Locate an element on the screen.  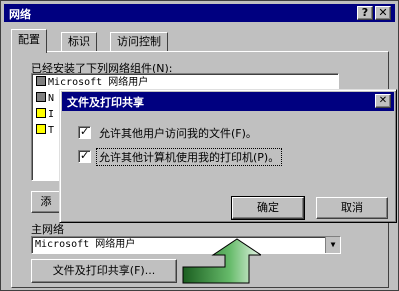
cancel-button: 取消 is located at coordinates (352, 208).